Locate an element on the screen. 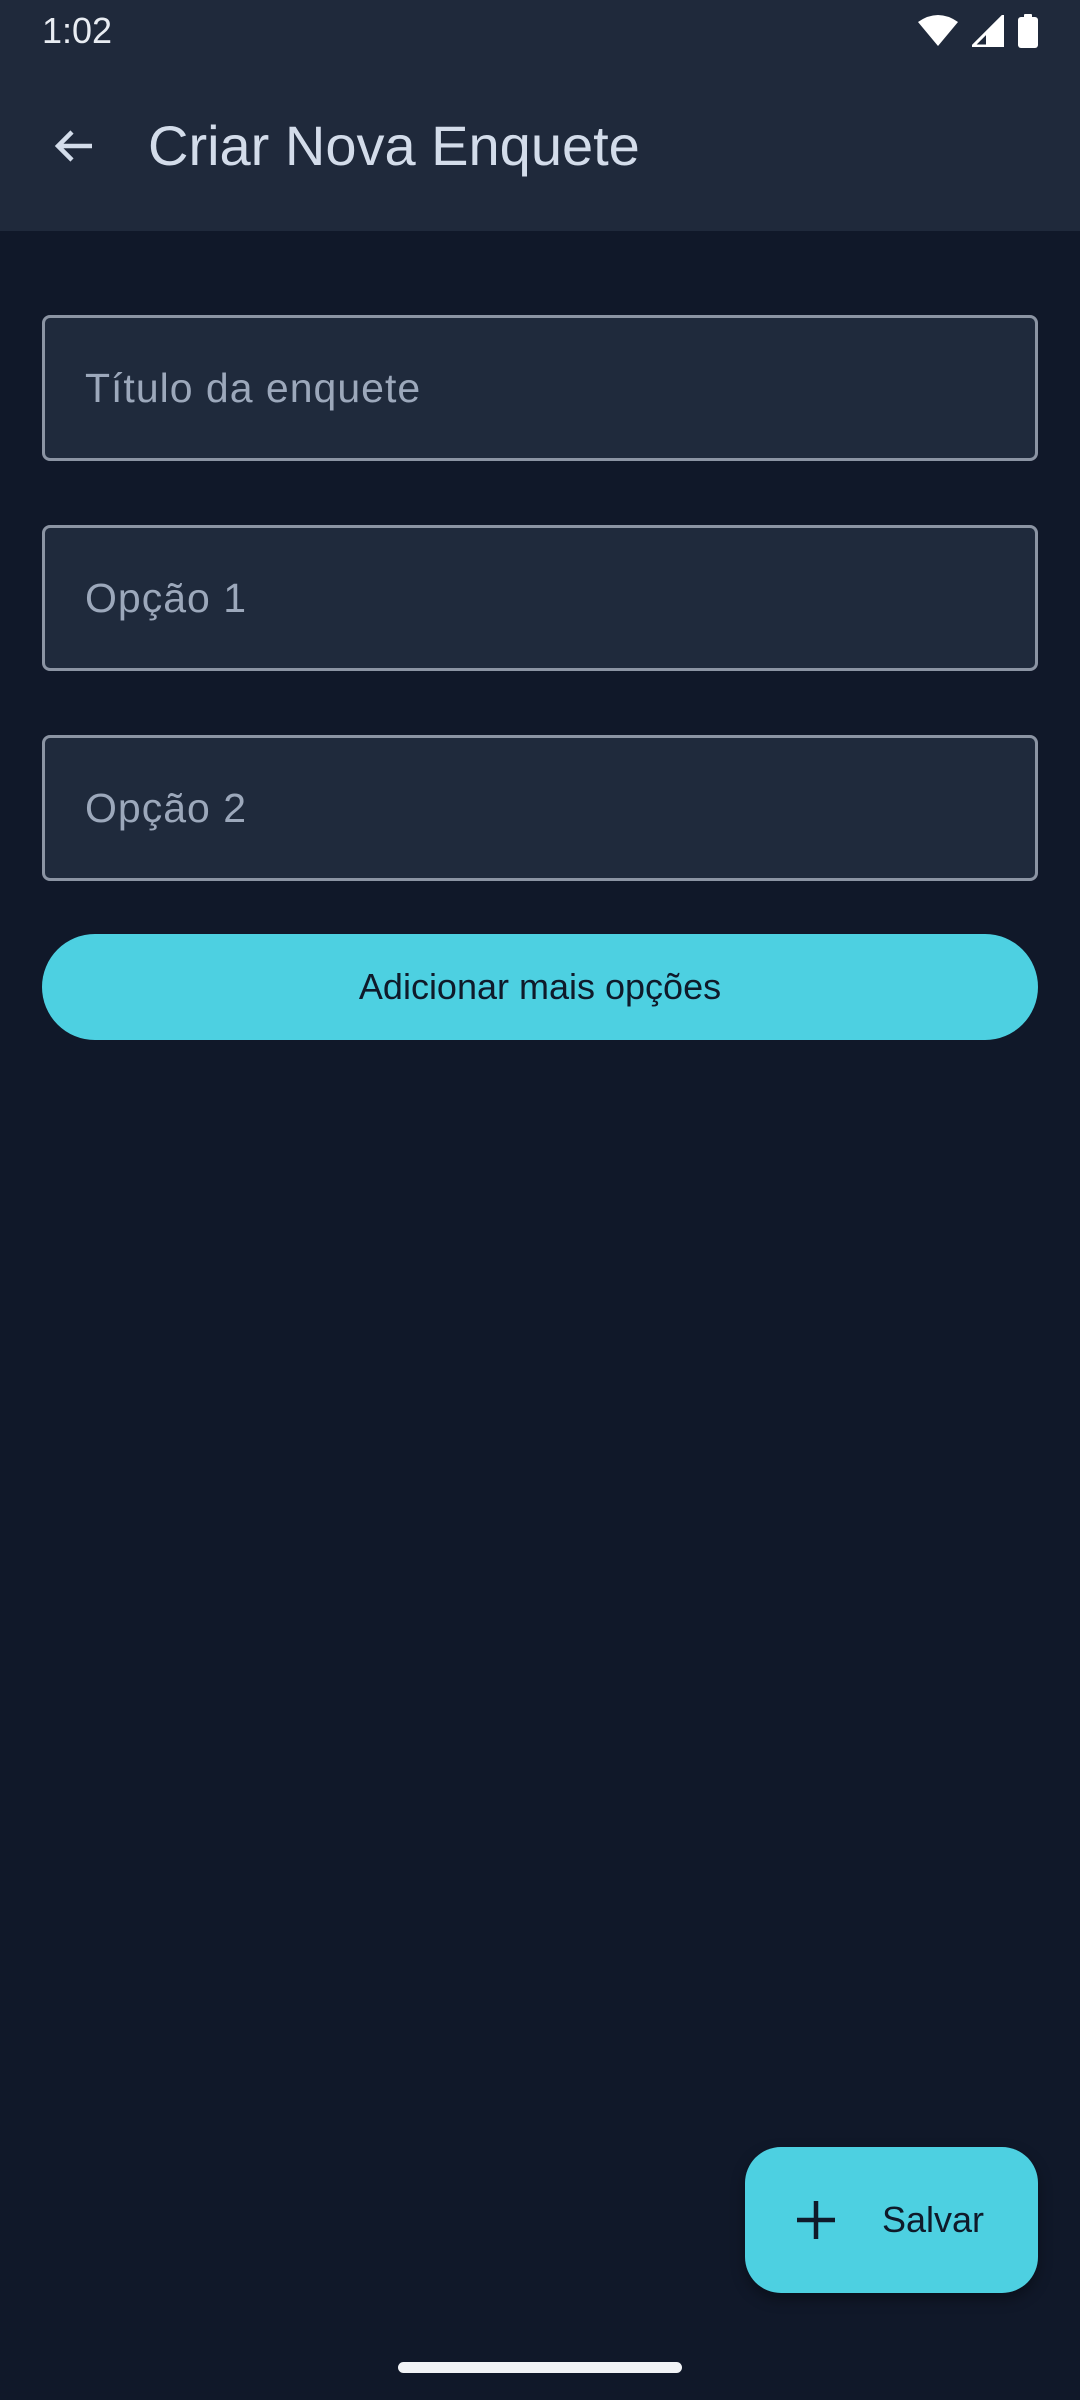  top-bar: 1:02 Criar Nova Enquete is located at coordinates (540, 115).